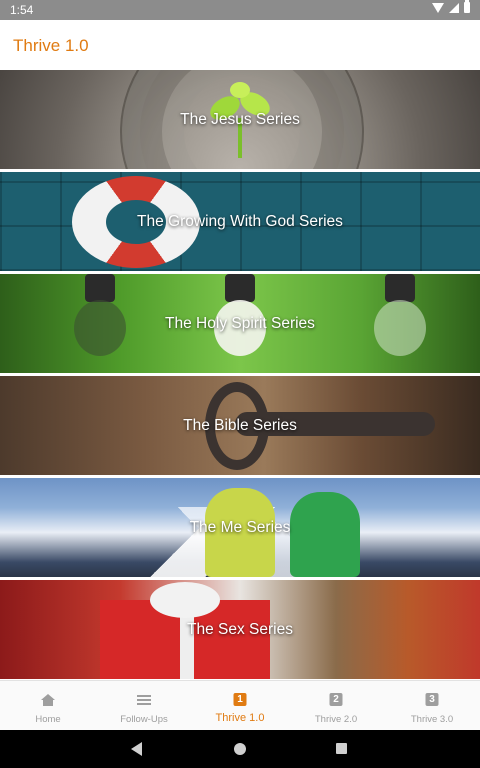 This screenshot has height=768, width=480. What do you see at coordinates (48, 719) in the screenshot?
I see `nav-label: Home` at bounding box center [48, 719].